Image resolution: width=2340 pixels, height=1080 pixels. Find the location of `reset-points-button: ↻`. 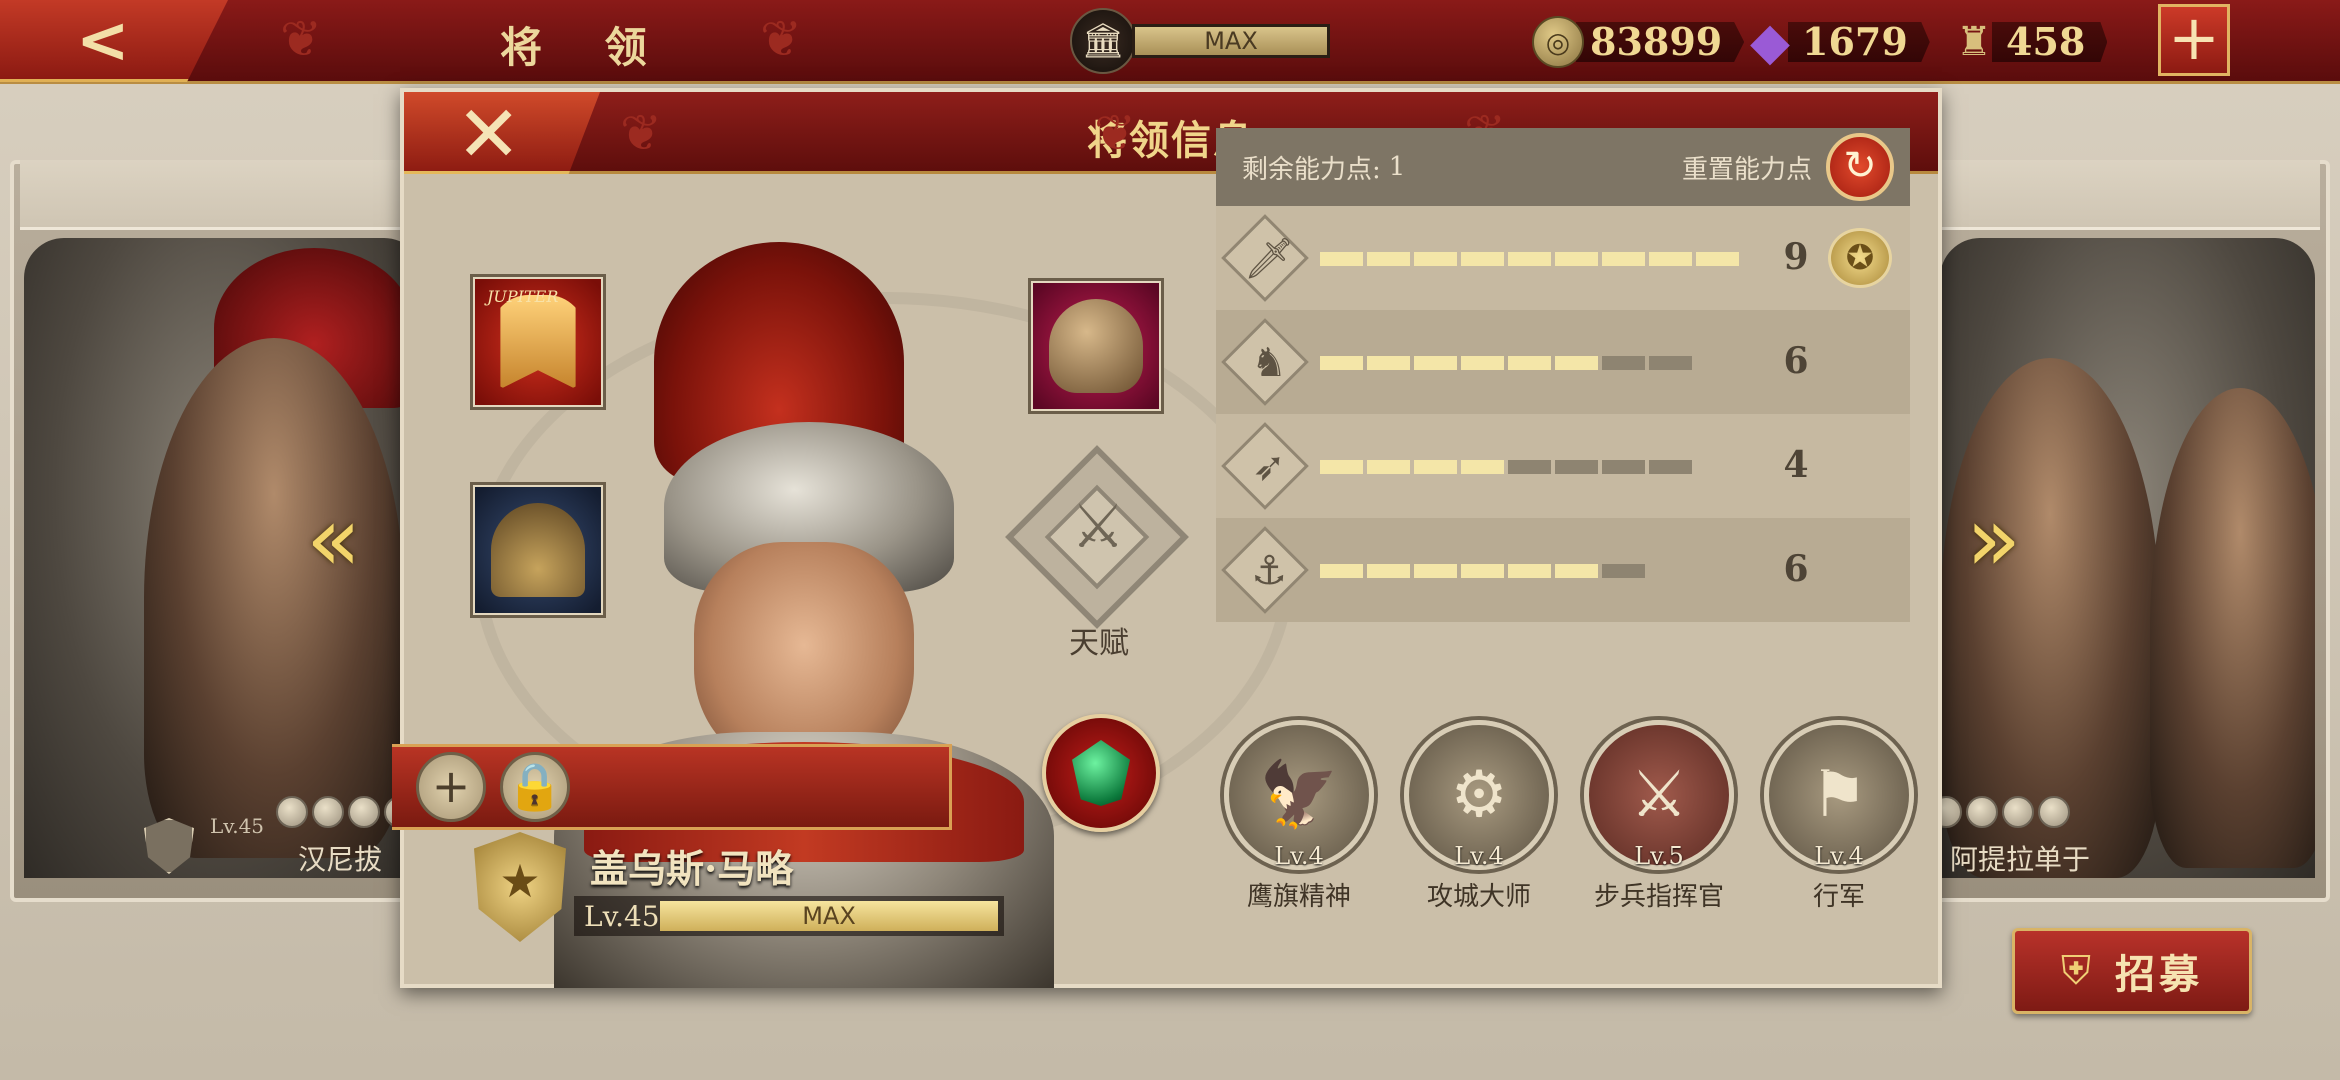

reset-points-button: ↻ is located at coordinates (1860, 167).